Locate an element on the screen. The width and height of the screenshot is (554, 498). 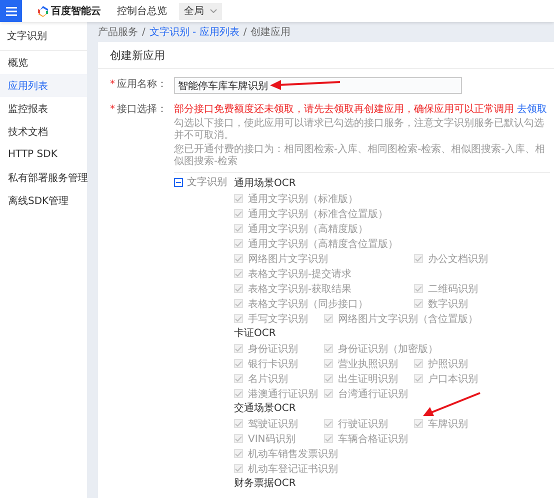
sidebar-item: 私有部署服务管理 is located at coordinates (43, 177).